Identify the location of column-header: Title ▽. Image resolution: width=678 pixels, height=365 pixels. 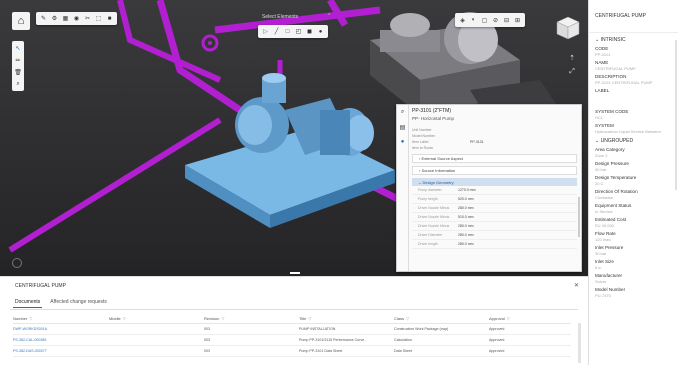
(346, 318).